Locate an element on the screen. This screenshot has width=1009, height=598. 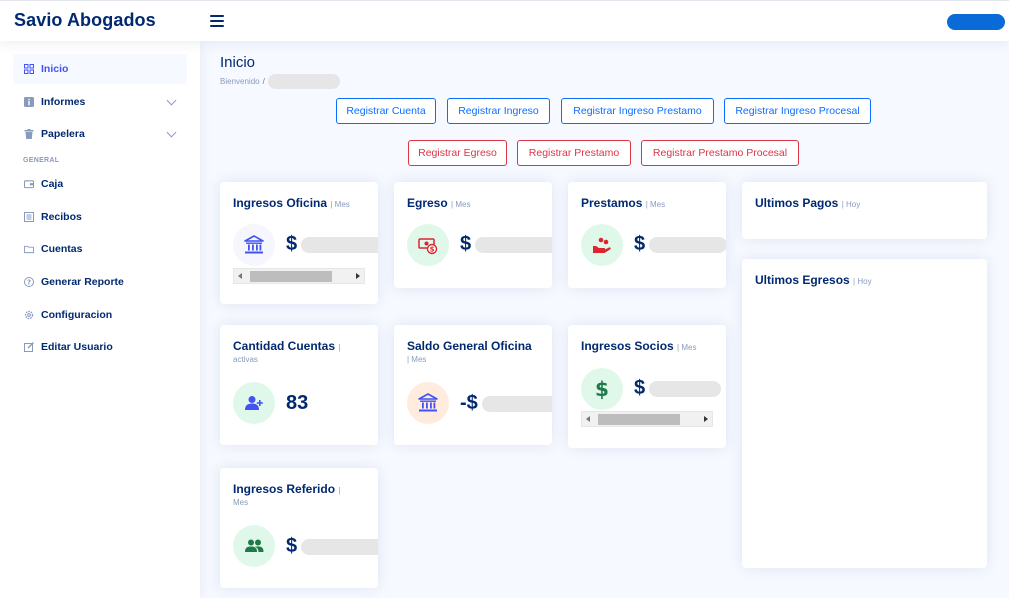
question-icon: ? is located at coordinates (29, 282).